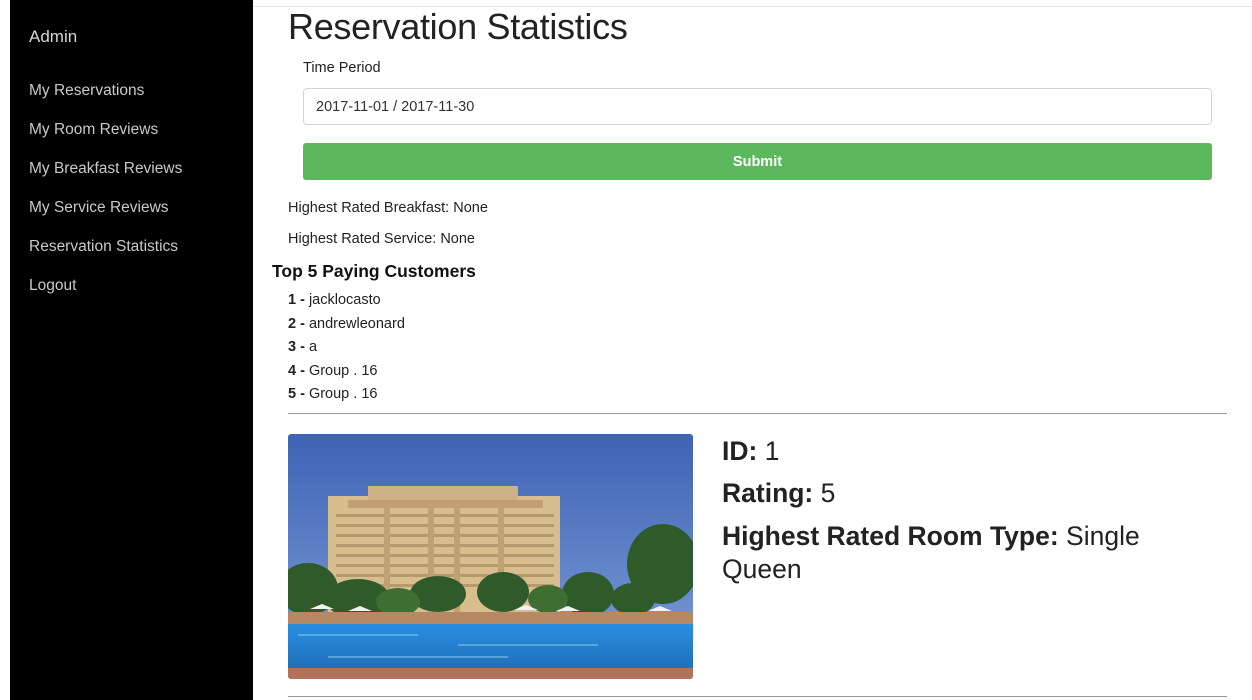 The image size is (1252, 700). What do you see at coordinates (105, 178) in the screenshot?
I see `sidebar-item-my-breakfast-reviews: My Breakfast Reviews` at bounding box center [105, 178].